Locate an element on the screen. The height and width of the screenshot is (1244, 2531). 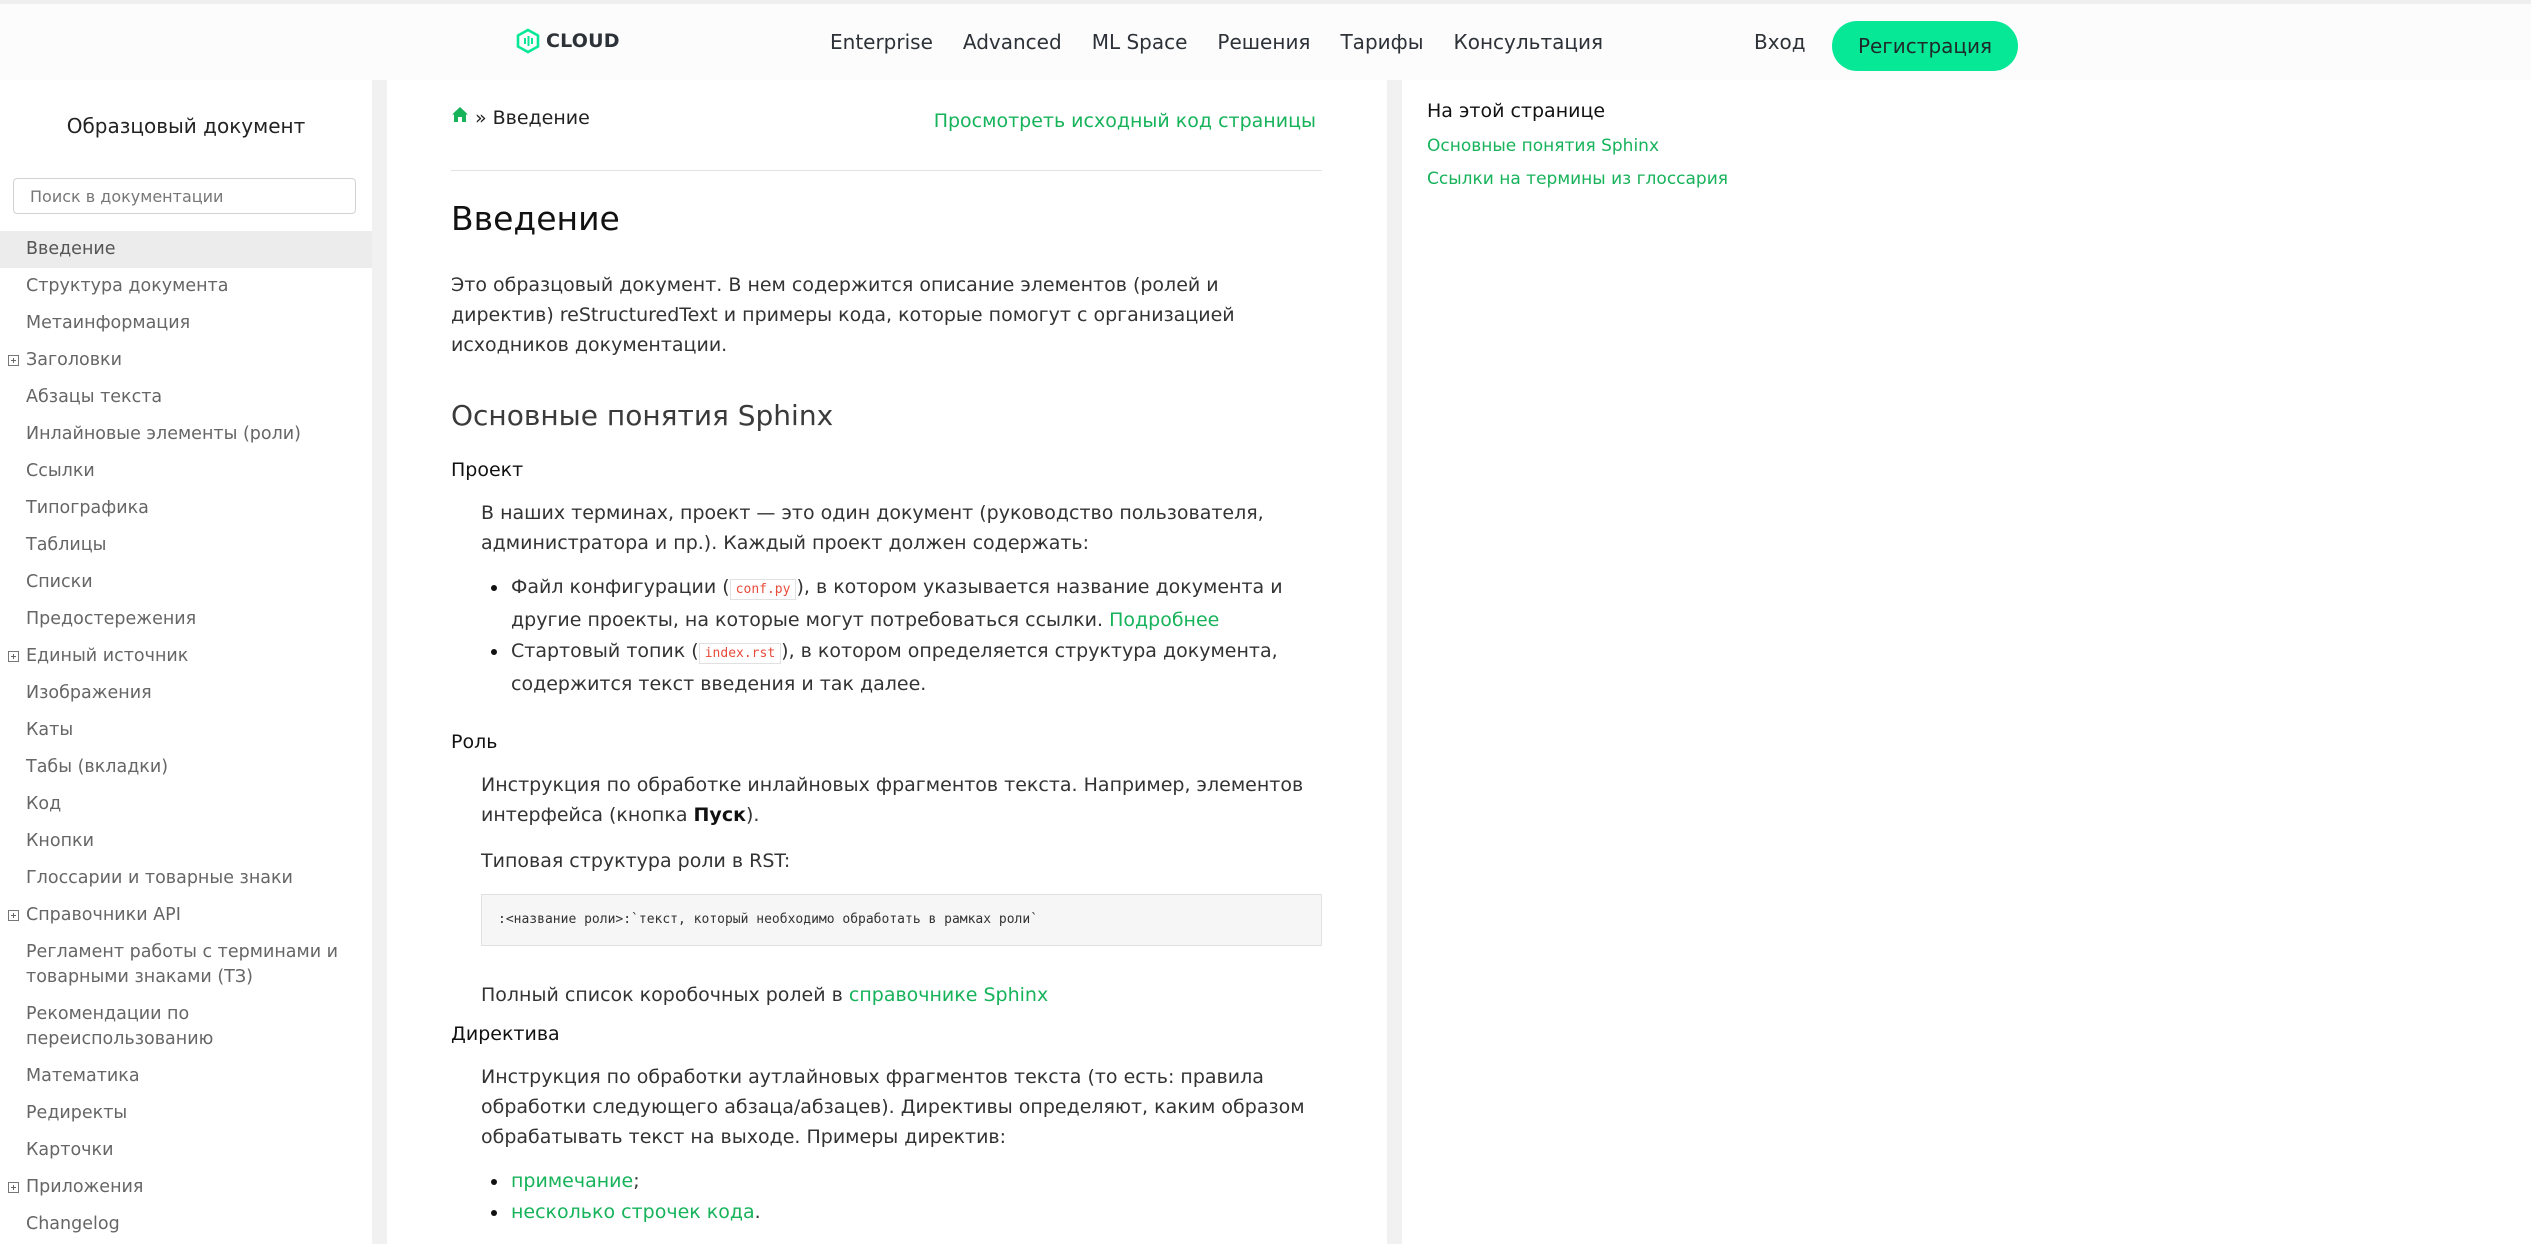
sphinx-reference-link: справочнике Sphinx is located at coordinates (948, 995).